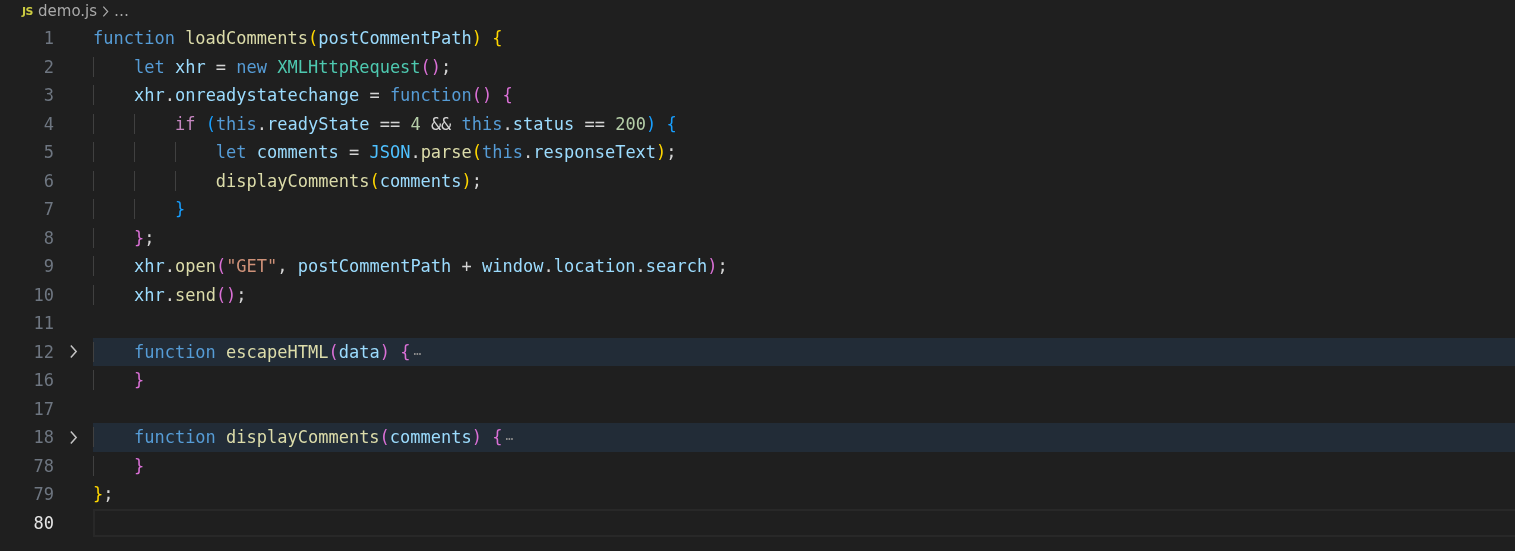 Image resolution: width=1515 pixels, height=551 pixels. I want to click on line-number: 1, so click(48, 38).